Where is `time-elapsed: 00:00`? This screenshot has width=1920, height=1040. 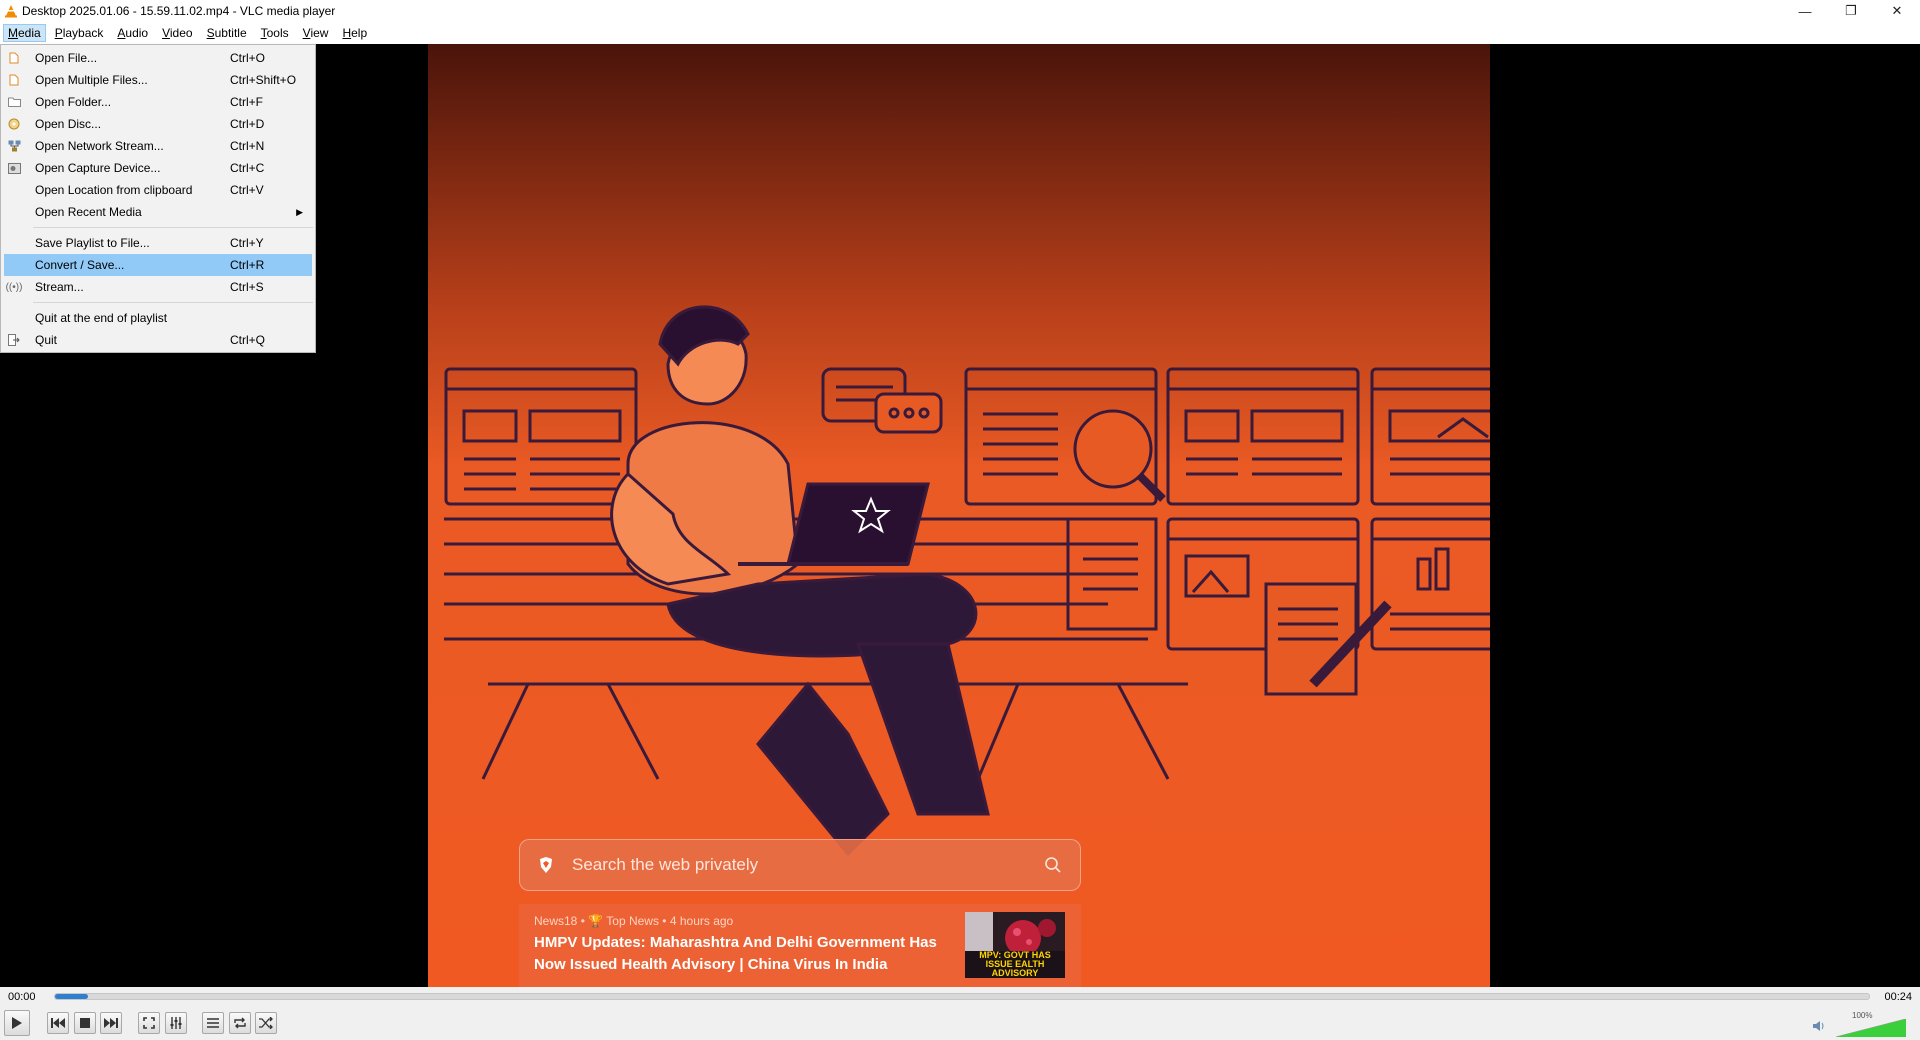
time-elapsed: 00:00 is located at coordinates (22, 997).